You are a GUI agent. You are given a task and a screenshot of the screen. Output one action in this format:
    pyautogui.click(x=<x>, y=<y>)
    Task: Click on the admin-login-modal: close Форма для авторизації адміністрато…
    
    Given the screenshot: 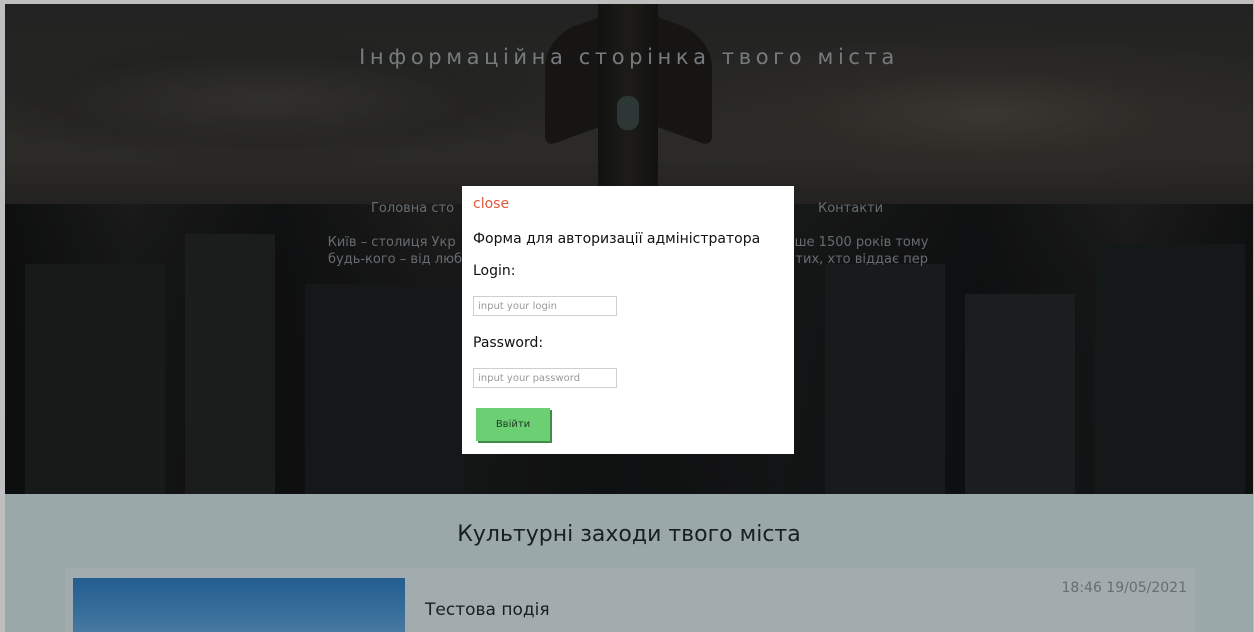 What is the action you would take?
    pyautogui.click(x=628, y=320)
    